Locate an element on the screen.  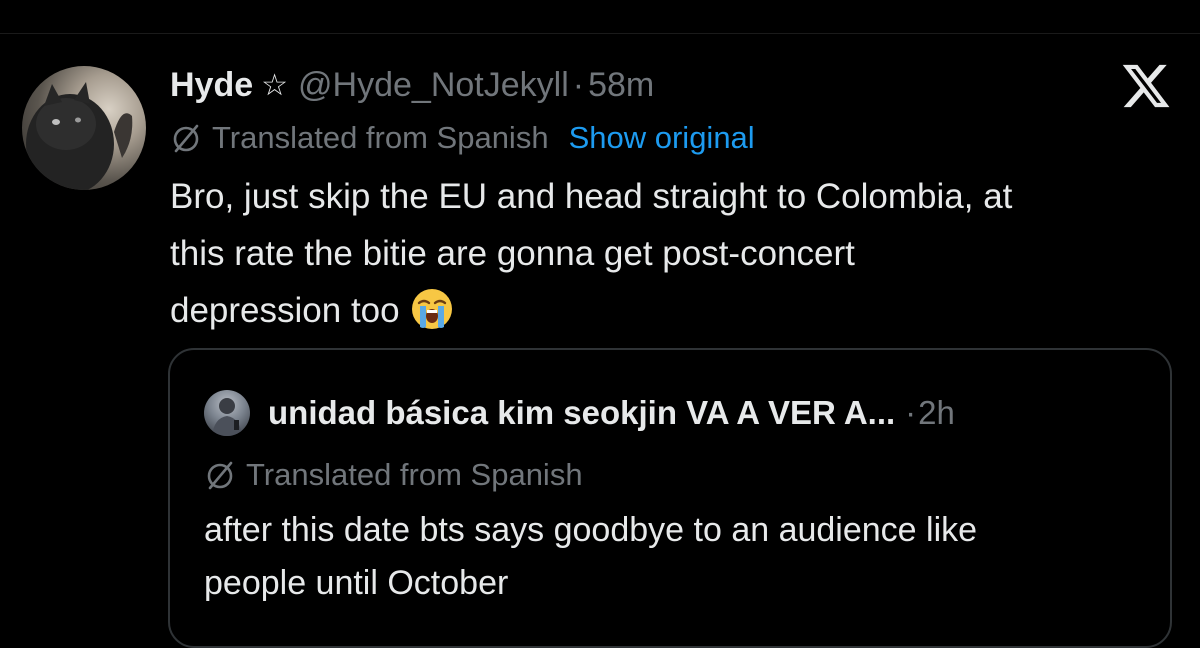
translated-label: Translated from Spanish is located at coordinates (380, 137).